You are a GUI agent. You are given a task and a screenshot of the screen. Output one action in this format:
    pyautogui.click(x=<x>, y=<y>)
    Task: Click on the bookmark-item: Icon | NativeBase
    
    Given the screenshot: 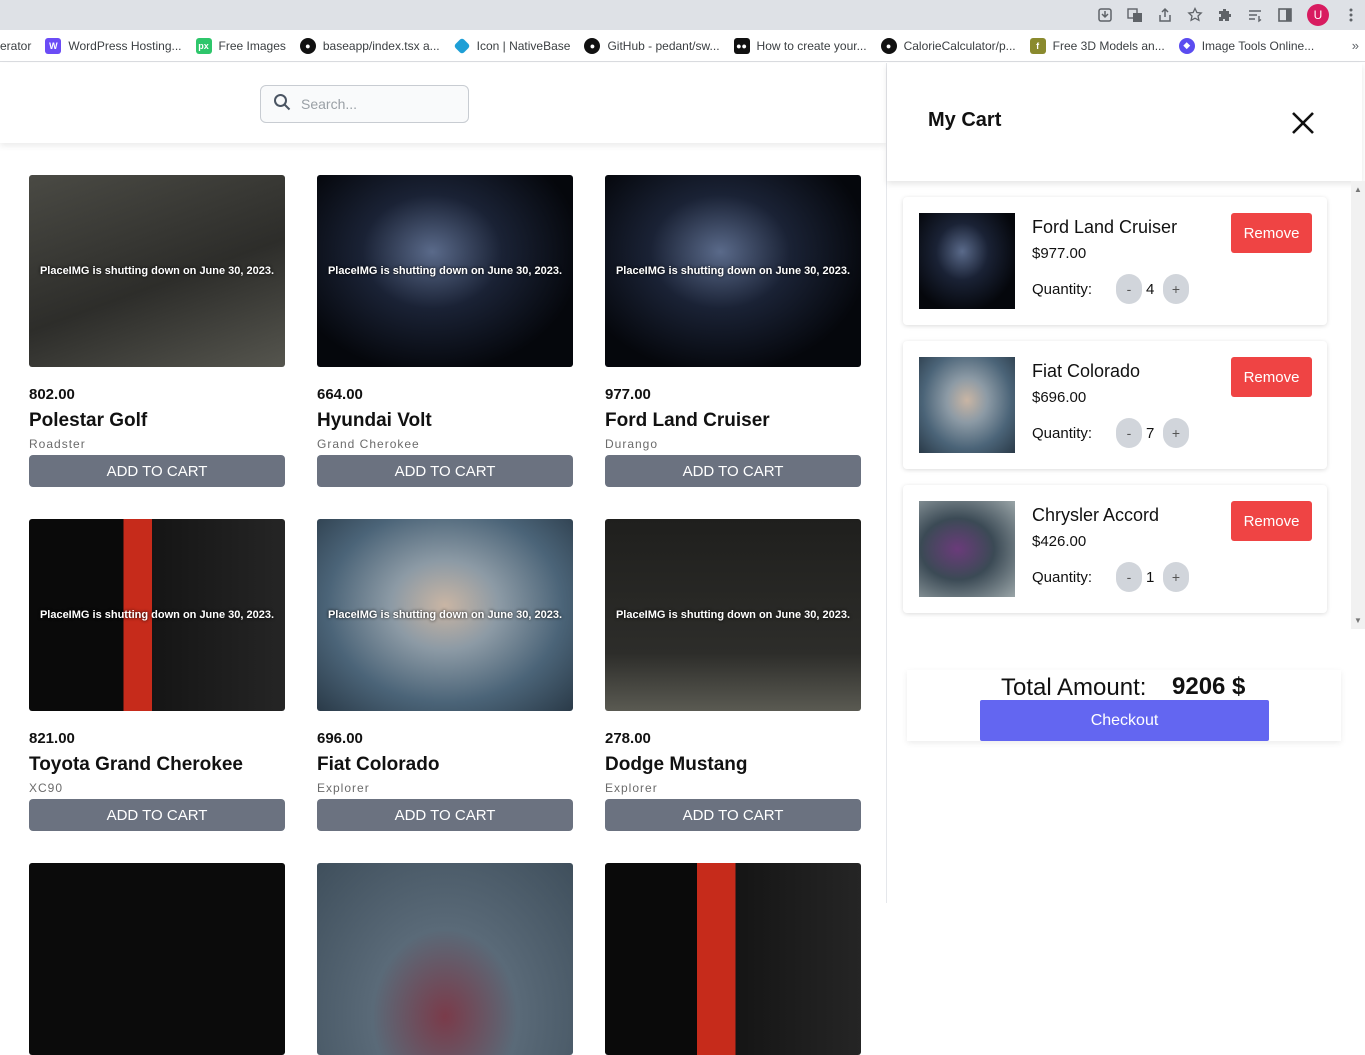 What is the action you would take?
    pyautogui.click(x=512, y=45)
    